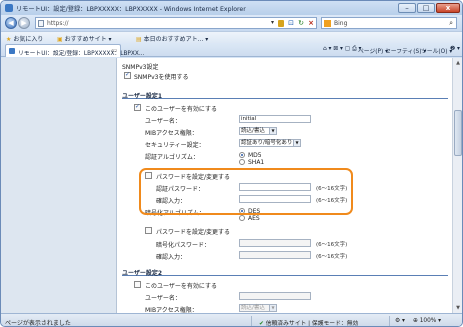 Image resolution: width=463 pixels, height=327 pixels. I want to click on user1-section-header: ユーザー設定1, so click(285, 95).